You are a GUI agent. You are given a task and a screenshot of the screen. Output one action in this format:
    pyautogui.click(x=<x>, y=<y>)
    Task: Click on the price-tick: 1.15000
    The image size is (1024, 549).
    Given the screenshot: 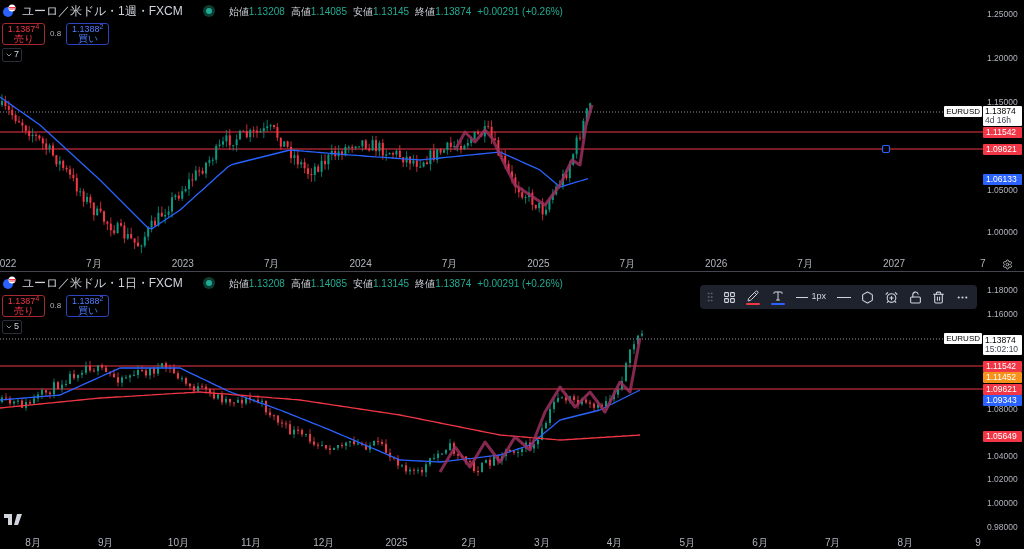 What is the action you would take?
    pyautogui.click(x=1002, y=102)
    